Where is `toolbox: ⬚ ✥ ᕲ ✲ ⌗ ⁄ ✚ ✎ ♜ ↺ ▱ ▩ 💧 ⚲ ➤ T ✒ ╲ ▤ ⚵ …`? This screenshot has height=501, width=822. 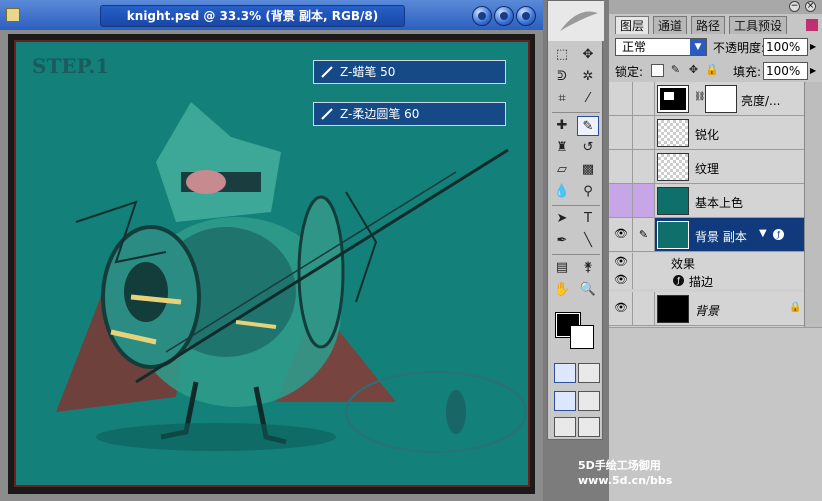
toolbox: ⬚ ✥ ᕲ ✲ ⌗ ⁄ ✚ ✎ ♜ ↺ ▱ ▩ 💧 ⚲ ➤ T ✒ ╲ ▤ ⚵ … is located at coordinates (576, 250).